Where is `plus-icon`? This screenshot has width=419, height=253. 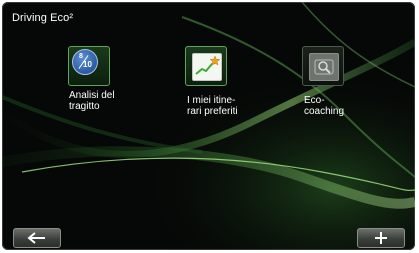
plus-icon is located at coordinates (381, 238).